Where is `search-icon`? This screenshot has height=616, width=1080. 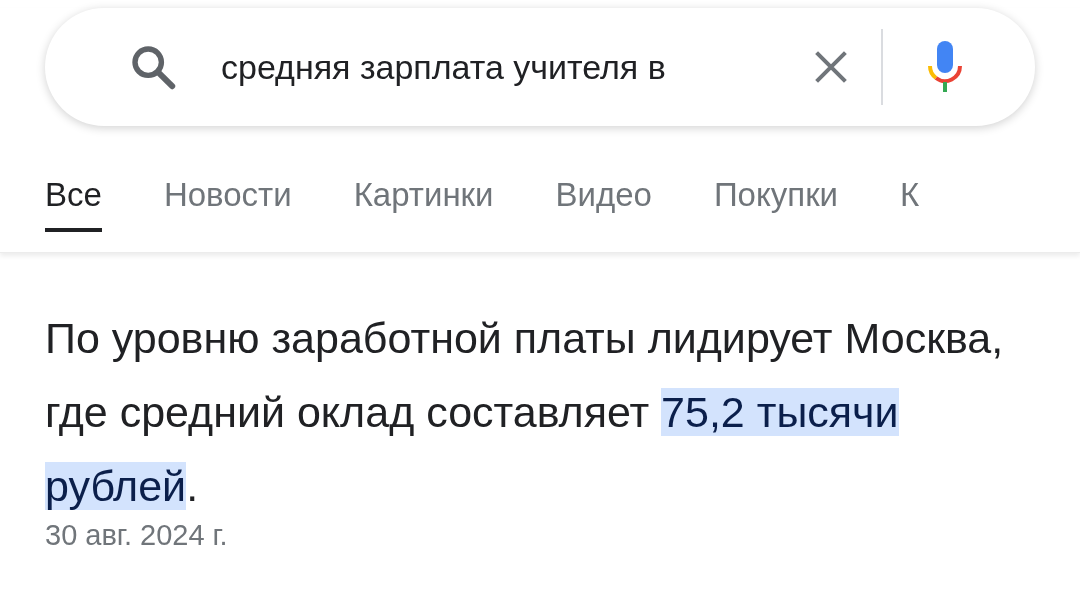 search-icon is located at coordinates (153, 67).